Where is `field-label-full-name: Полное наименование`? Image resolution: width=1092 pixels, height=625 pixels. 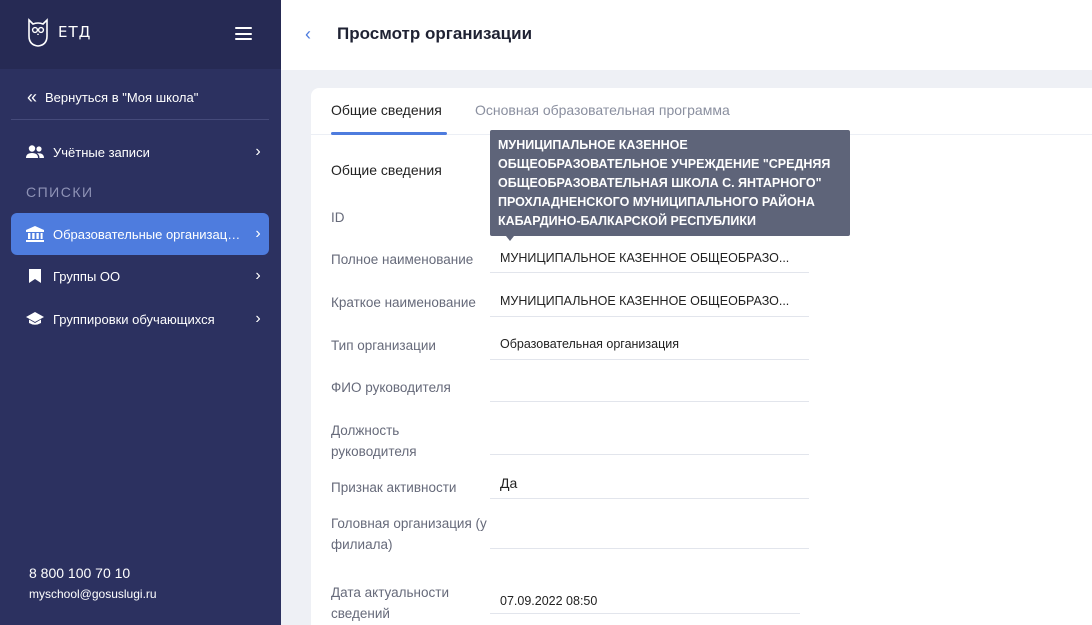 field-label-full-name: Полное наименование is located at coordinates (402, 259).